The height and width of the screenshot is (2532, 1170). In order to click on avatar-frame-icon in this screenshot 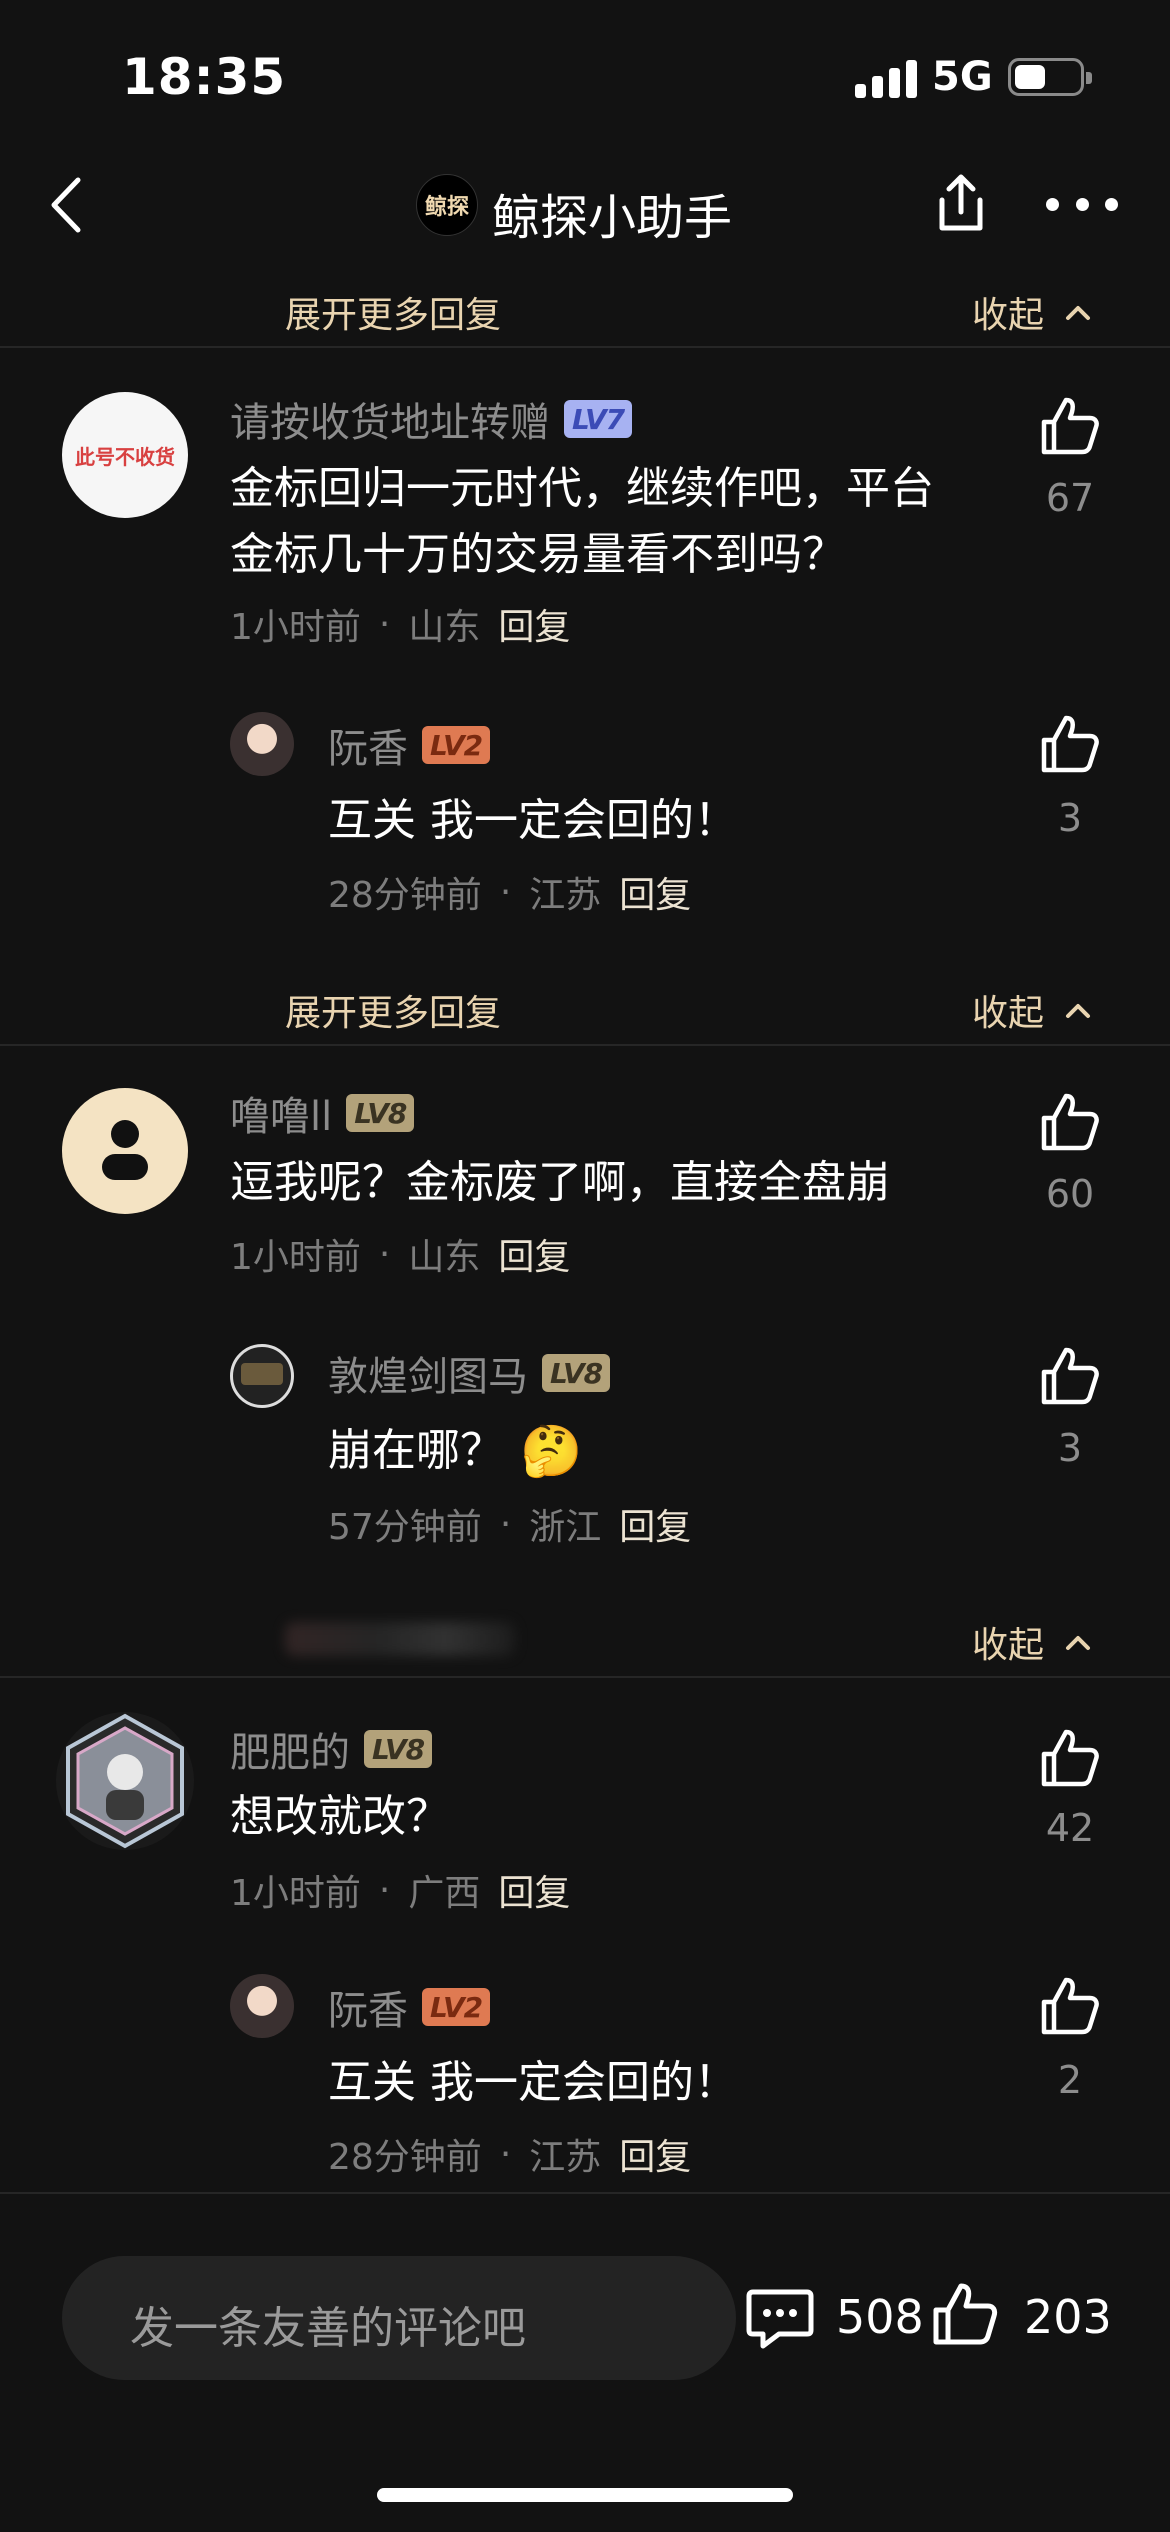, I will do `click(125, 1781)`.